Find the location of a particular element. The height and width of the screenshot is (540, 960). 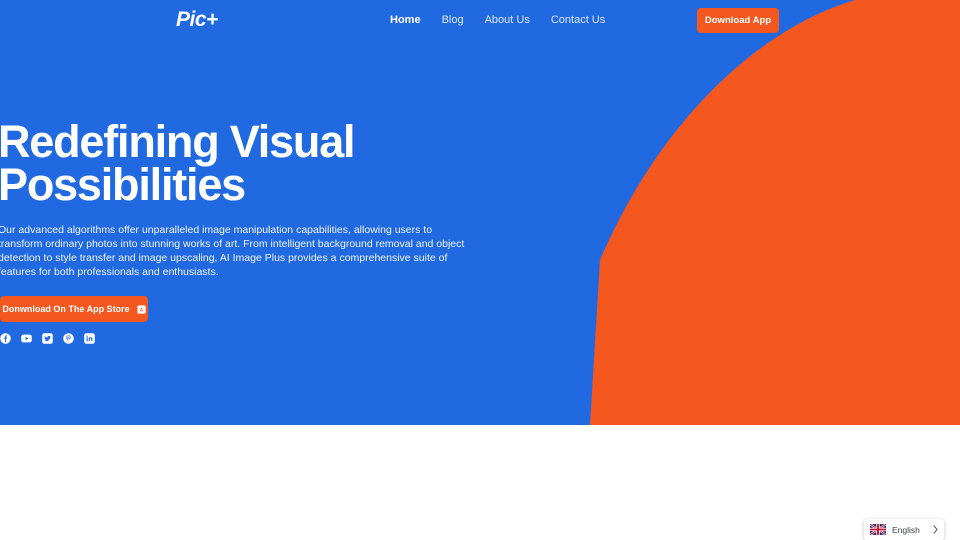

download-on-app-store-button: Donwnload On The App Store is located at coordinates (74, 309).